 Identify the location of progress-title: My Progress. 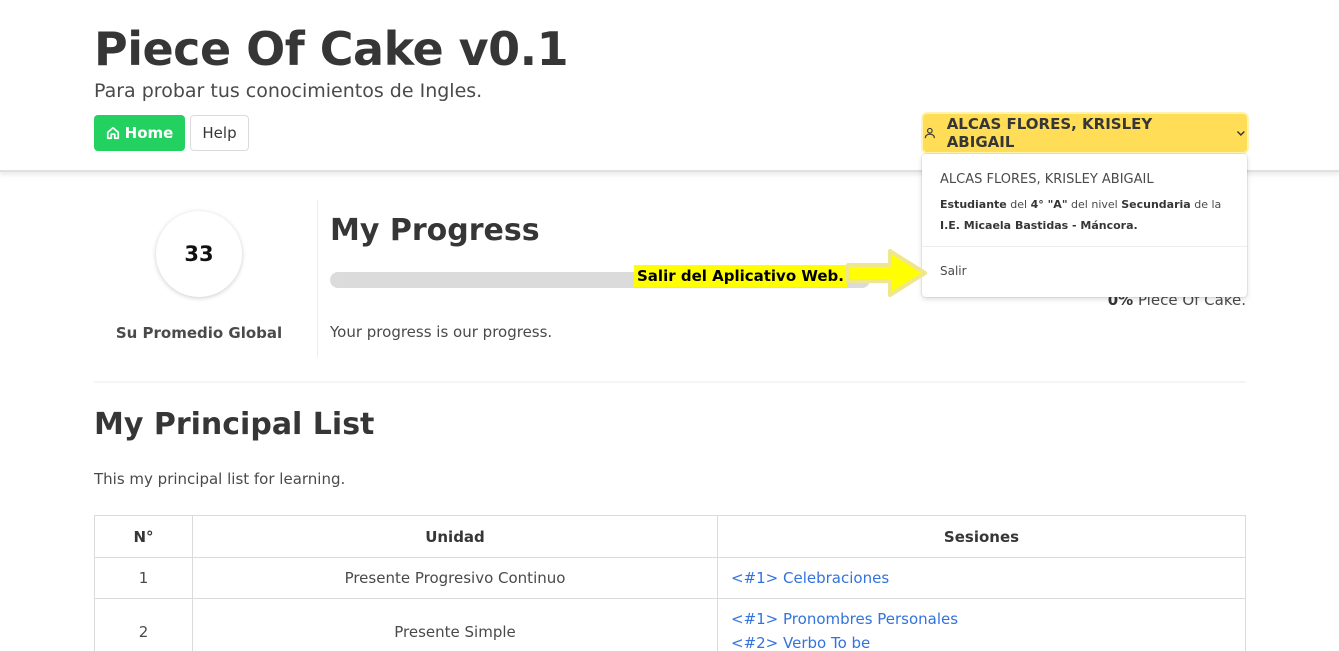
(435, 230).